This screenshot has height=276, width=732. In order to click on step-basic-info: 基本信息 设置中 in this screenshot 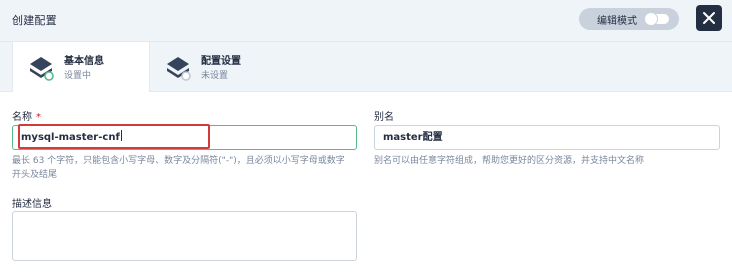, I will do `click(81, 67)`.